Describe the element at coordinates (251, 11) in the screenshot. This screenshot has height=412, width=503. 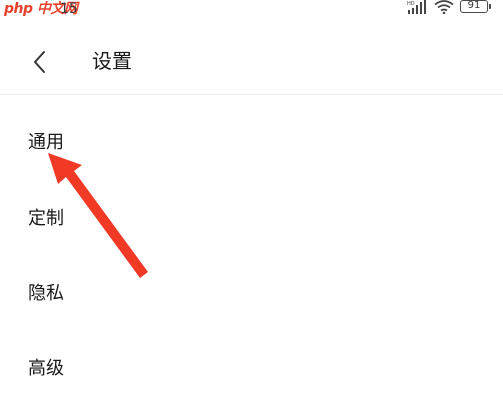
I see `status-bar: php 中文网 15 HD 91` at that location.